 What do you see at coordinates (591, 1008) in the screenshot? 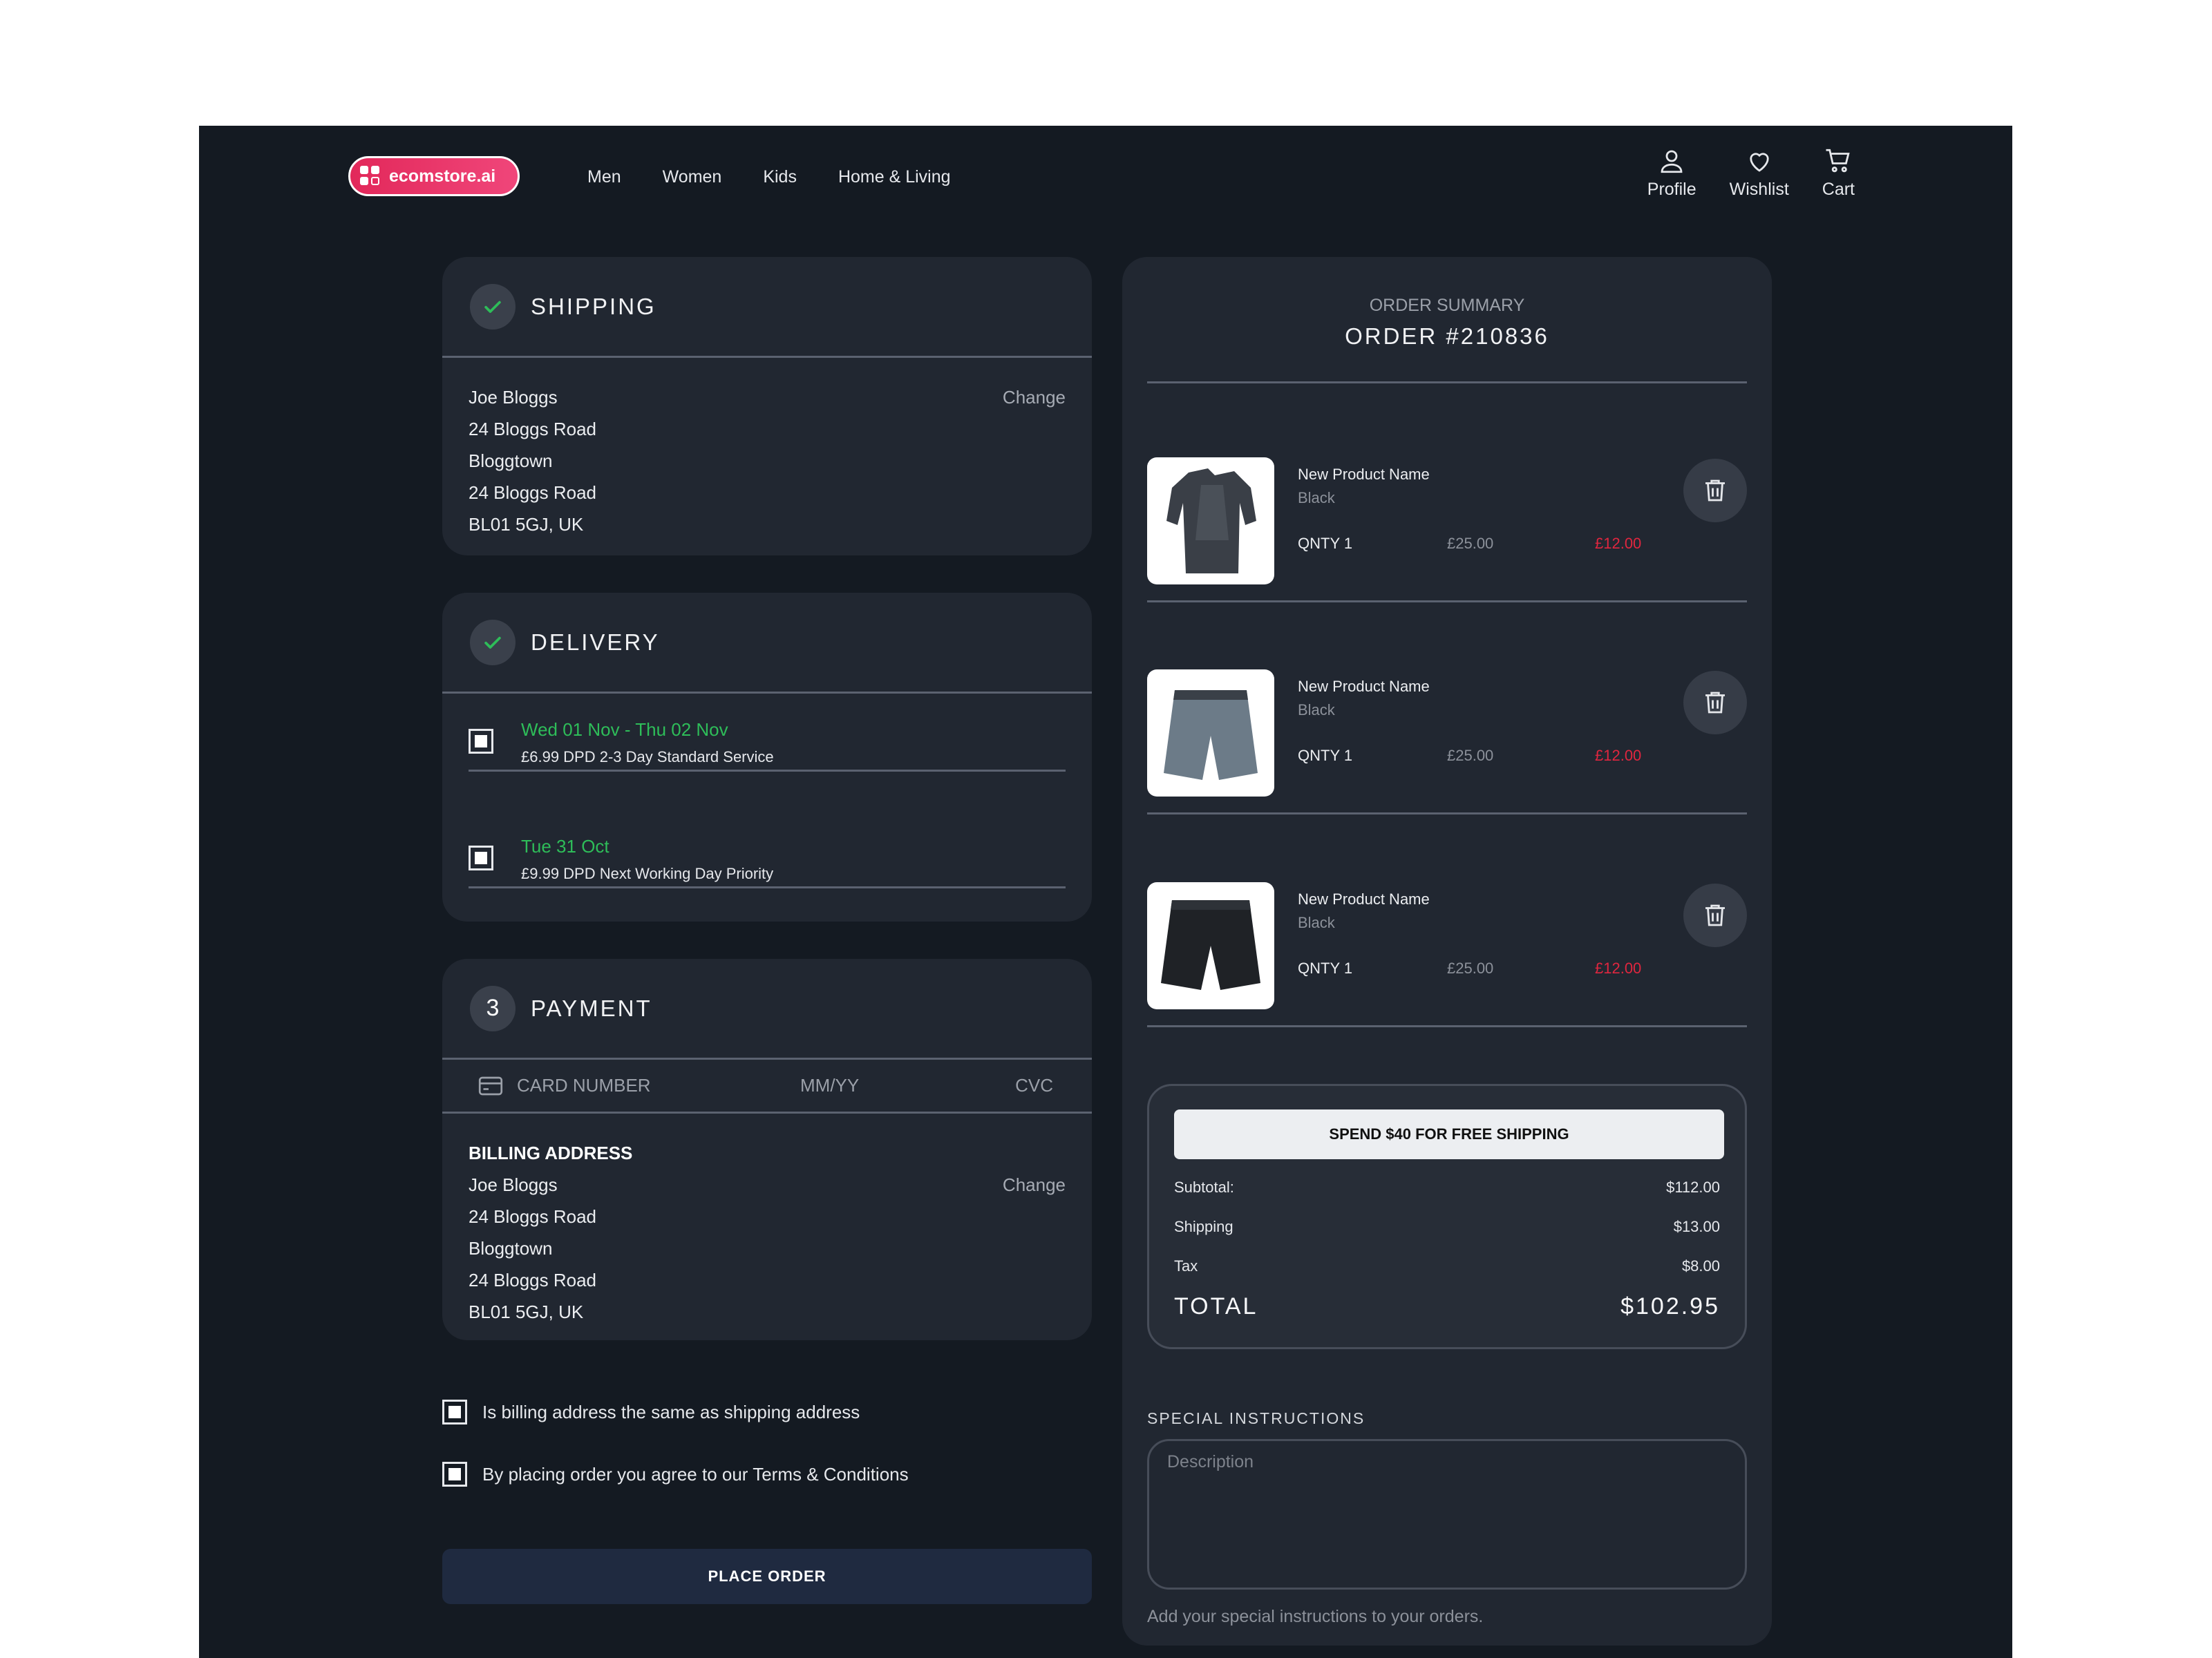
I see `payment-title: PAYMENT` at bounding box center [591, 1008].